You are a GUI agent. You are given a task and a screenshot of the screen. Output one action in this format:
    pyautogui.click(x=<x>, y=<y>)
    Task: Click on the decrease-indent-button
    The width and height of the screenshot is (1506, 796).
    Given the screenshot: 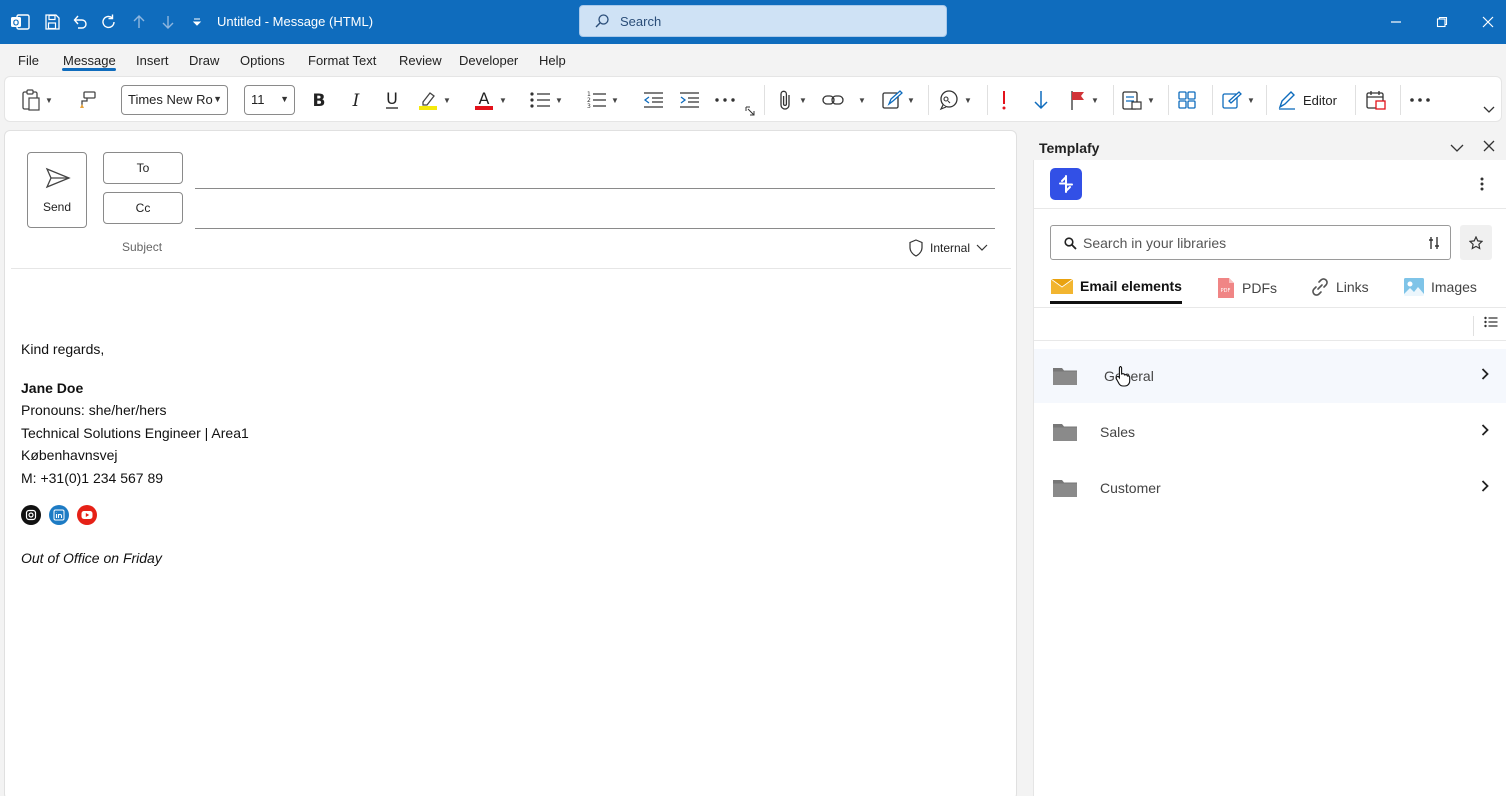 What is the action you would take?
    pyautogui.click(x=653, y=100)
    